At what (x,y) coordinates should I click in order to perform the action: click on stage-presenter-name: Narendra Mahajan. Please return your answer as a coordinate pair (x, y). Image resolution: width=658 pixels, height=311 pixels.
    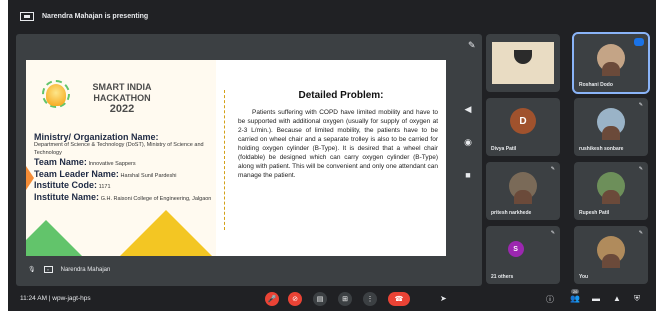
    Looking at the image, I should click on (85, 269).